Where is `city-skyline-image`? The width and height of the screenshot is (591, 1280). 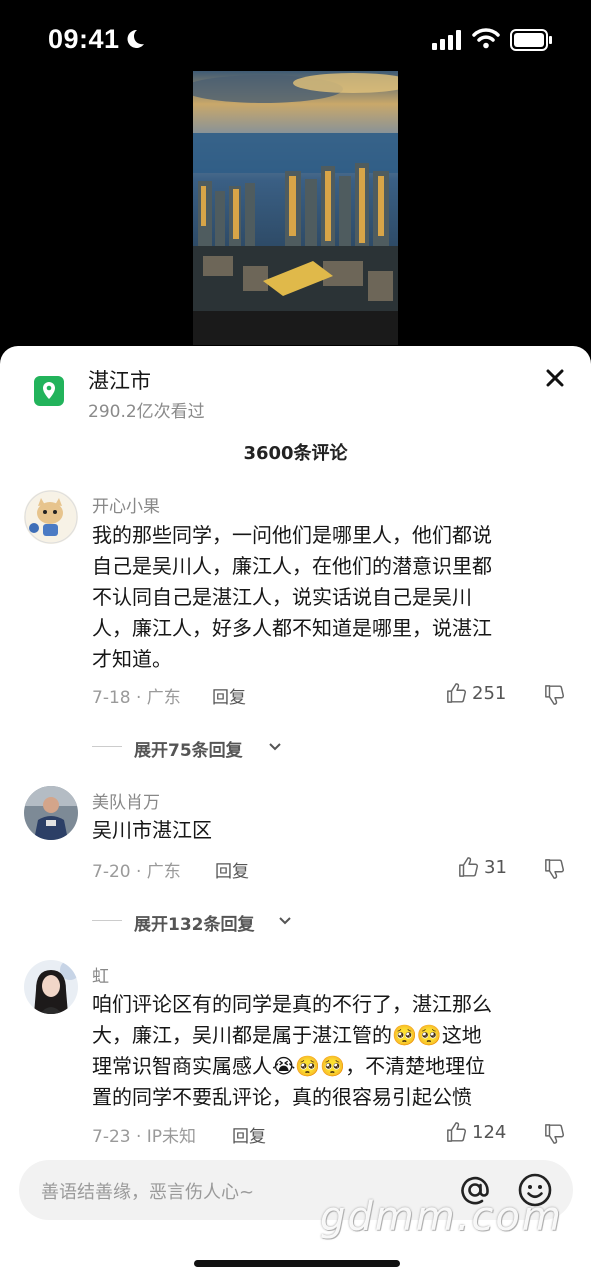
city-skyline-image is located at coordinates (295, 208).